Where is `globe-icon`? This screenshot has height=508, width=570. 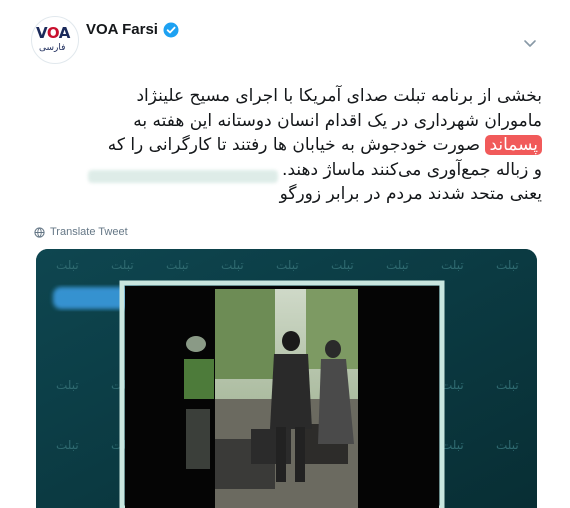
globe-icon is located at coordinates (39, 232).